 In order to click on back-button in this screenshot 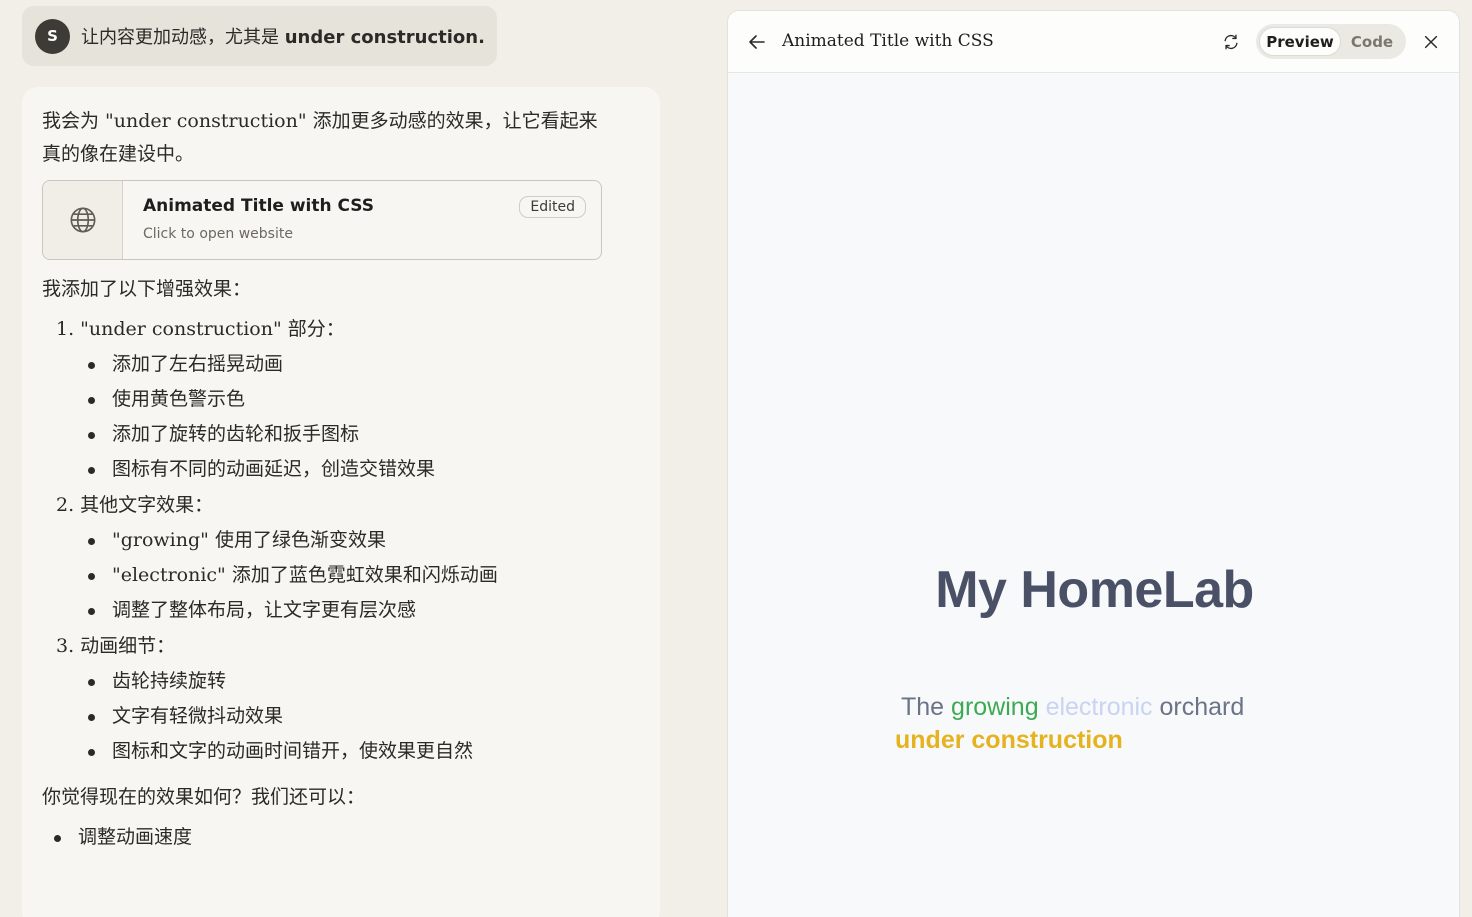, I will do `click(757, 42)`.